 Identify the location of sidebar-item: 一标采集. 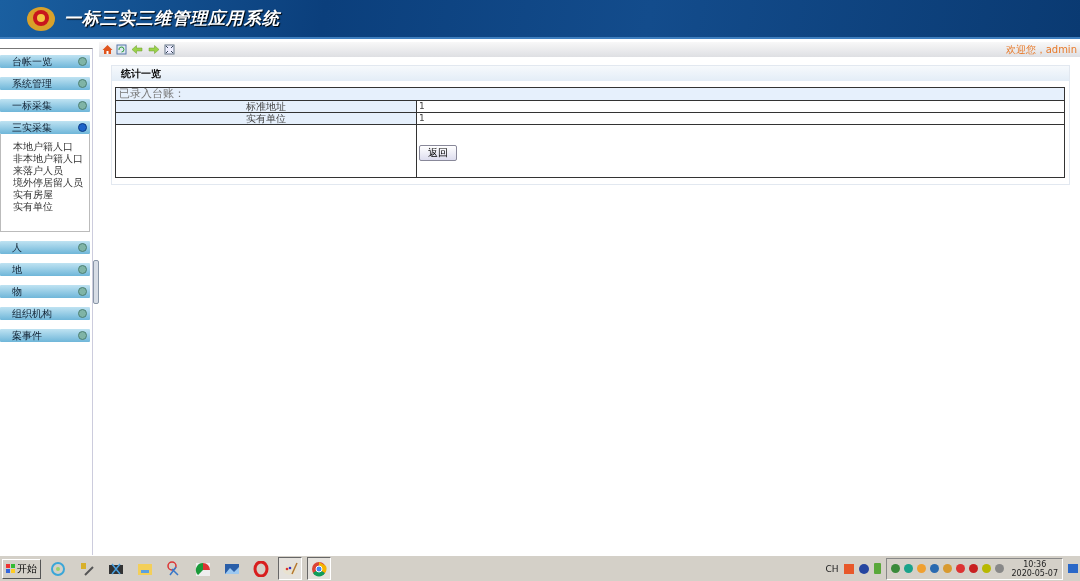
(45, 105).